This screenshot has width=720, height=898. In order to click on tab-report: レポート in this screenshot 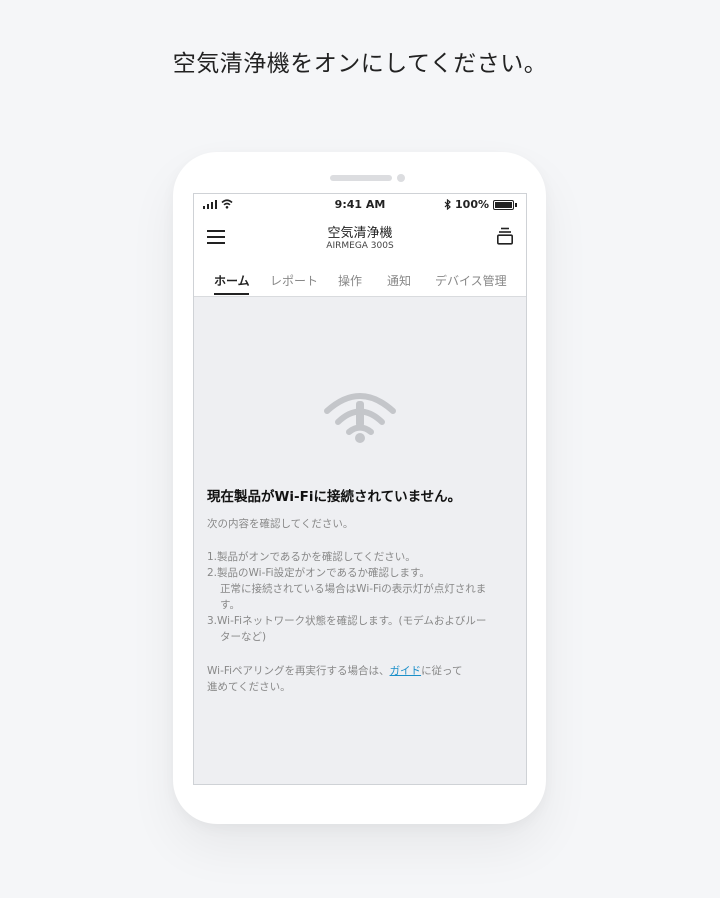, I will do `click(294, 280)`.